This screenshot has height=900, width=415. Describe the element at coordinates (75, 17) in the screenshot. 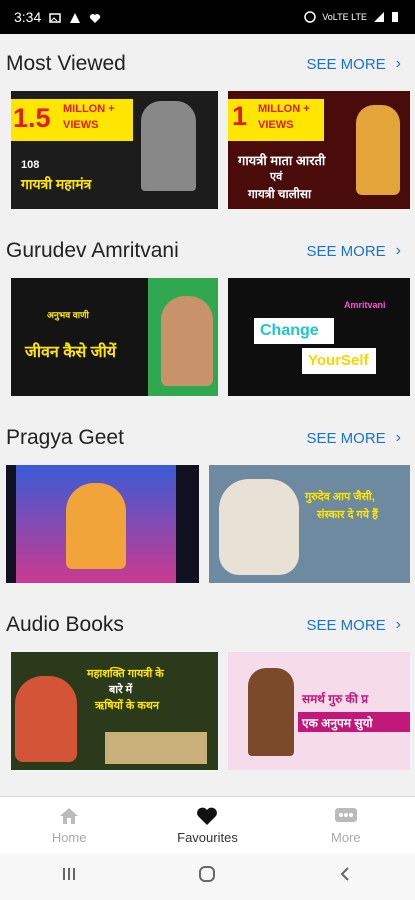

I see `warning-icon` at that location.